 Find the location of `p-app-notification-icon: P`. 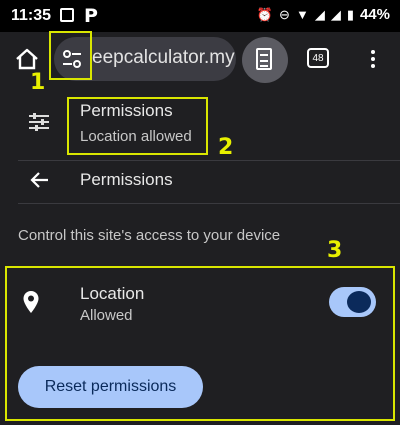

p-app-notification-icon: P is located at coordinates (91, 16).